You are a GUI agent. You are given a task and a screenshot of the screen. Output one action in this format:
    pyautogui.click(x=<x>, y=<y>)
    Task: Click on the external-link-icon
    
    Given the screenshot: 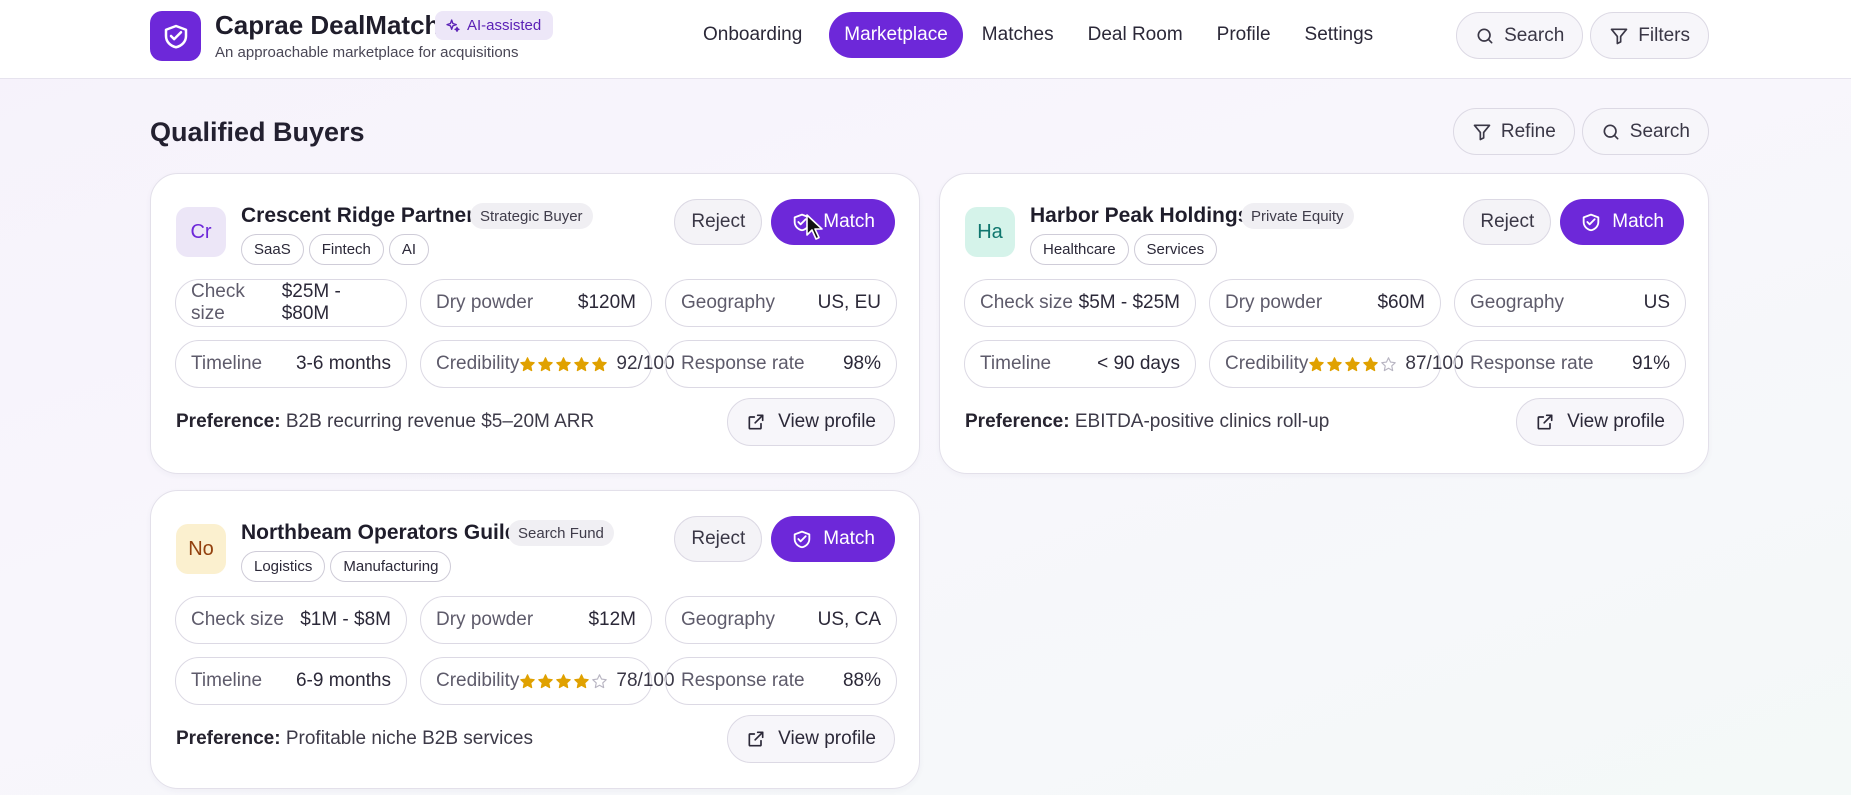 What is the action you would take?
    pyautogui.click(x=756, y=739)
    